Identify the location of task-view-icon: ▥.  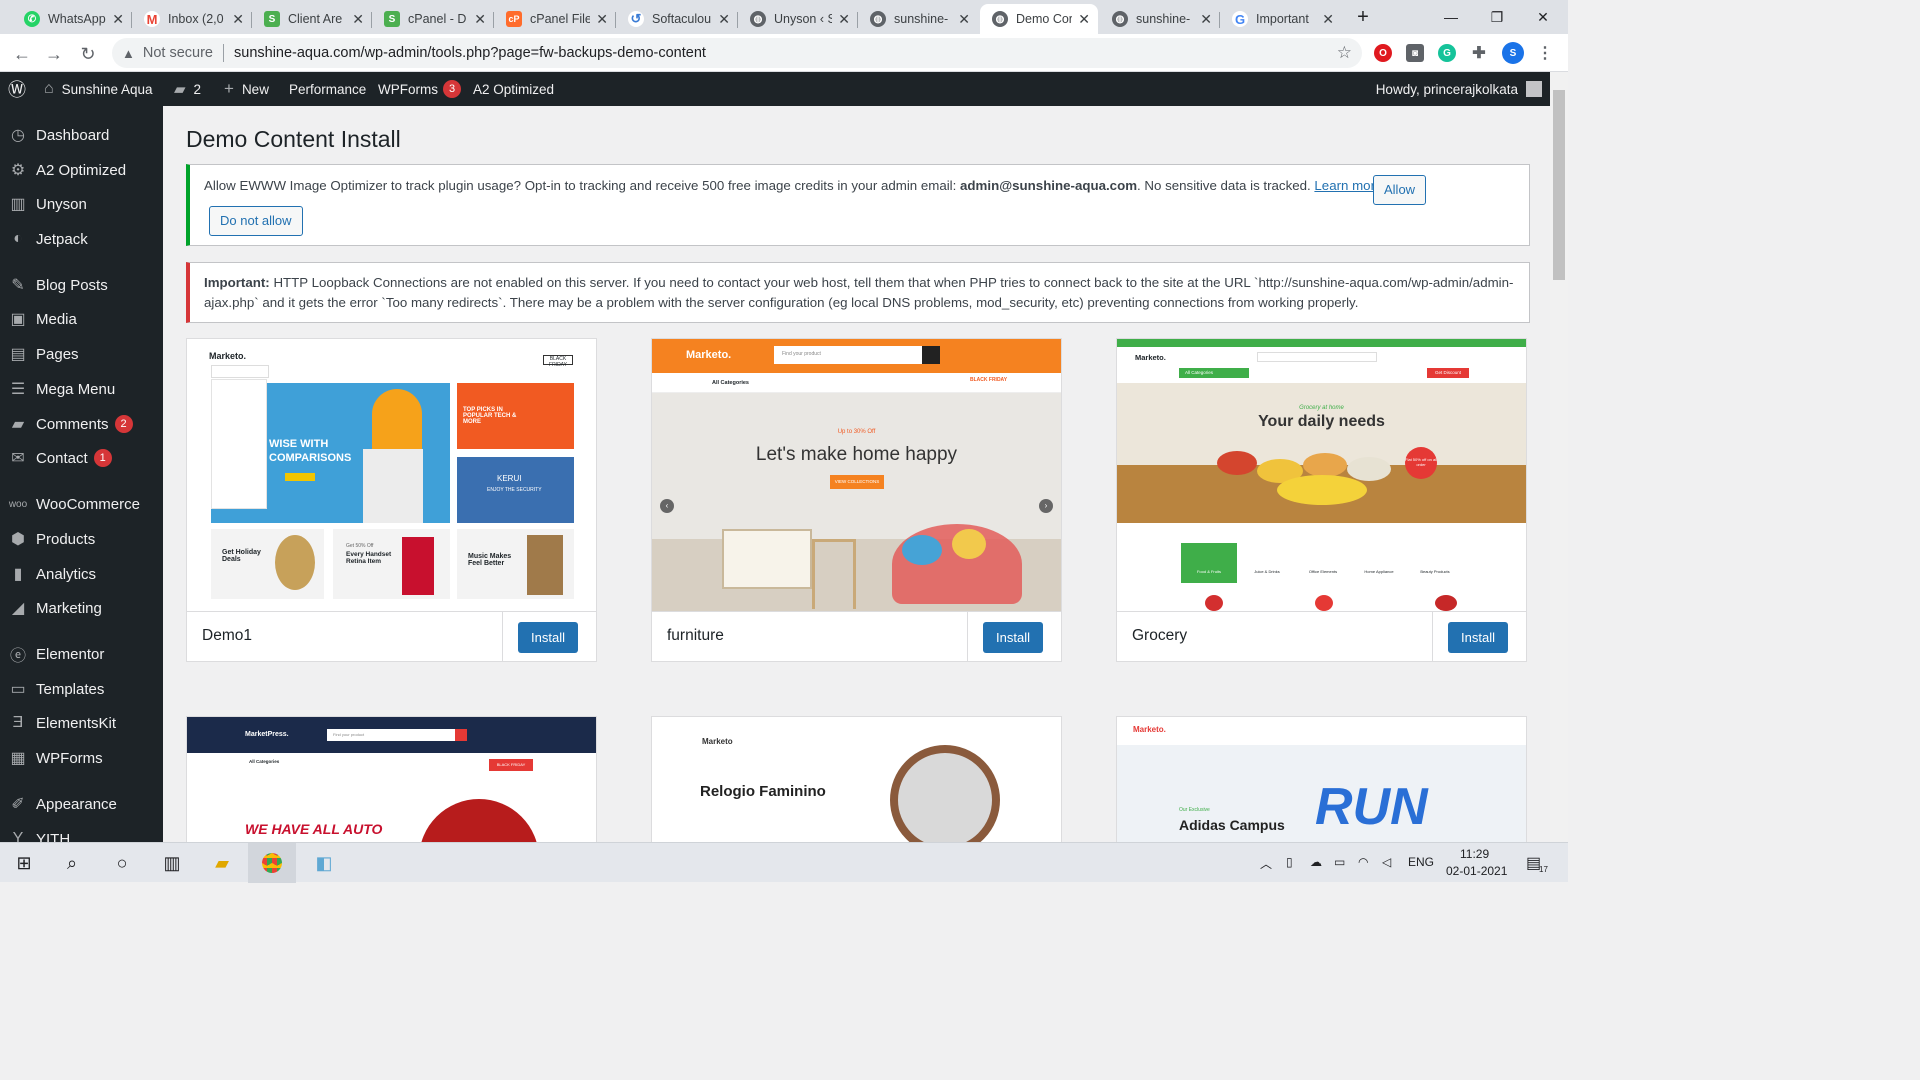
(172, 863).